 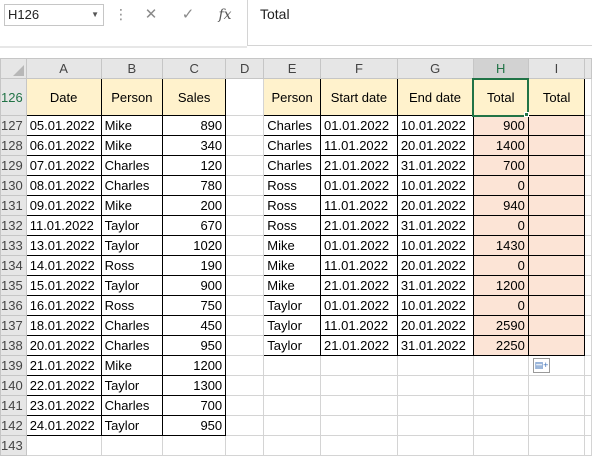 I want to click on right-table-cell: 1430, so click(x=500, y=245).